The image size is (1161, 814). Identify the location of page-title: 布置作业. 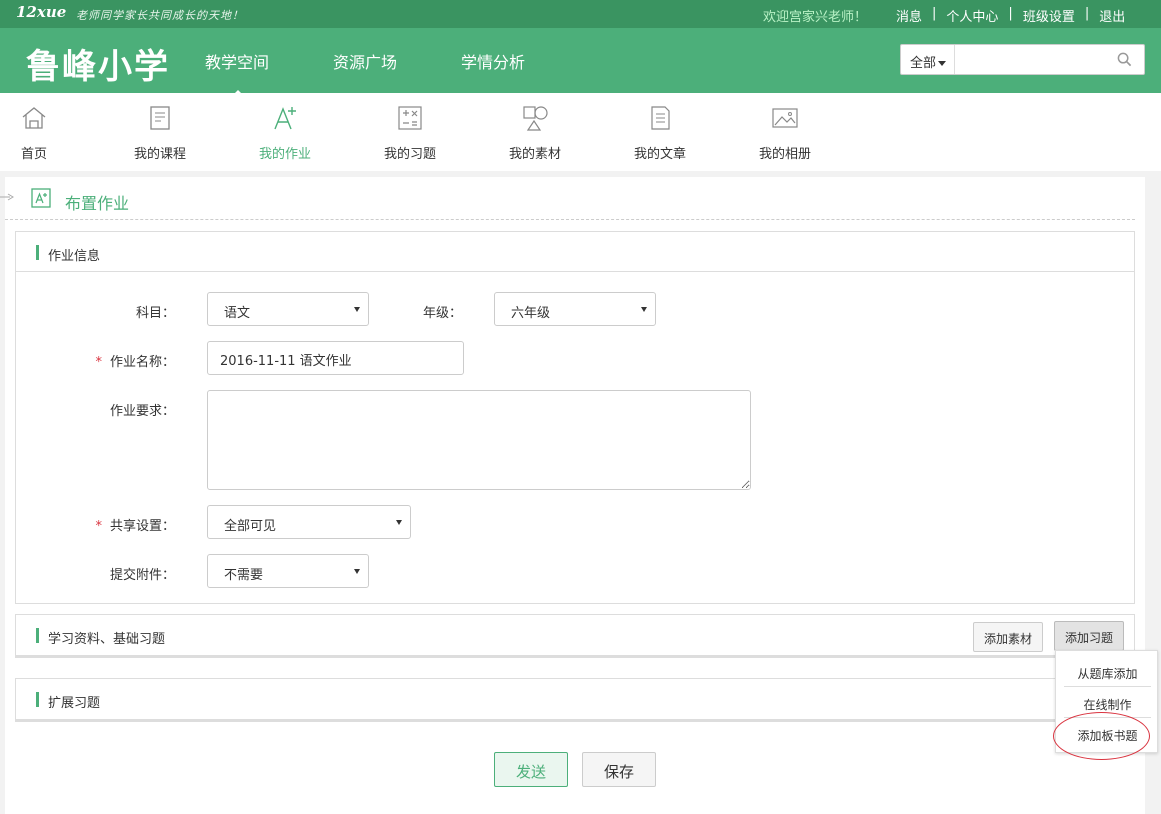
(97, 203).